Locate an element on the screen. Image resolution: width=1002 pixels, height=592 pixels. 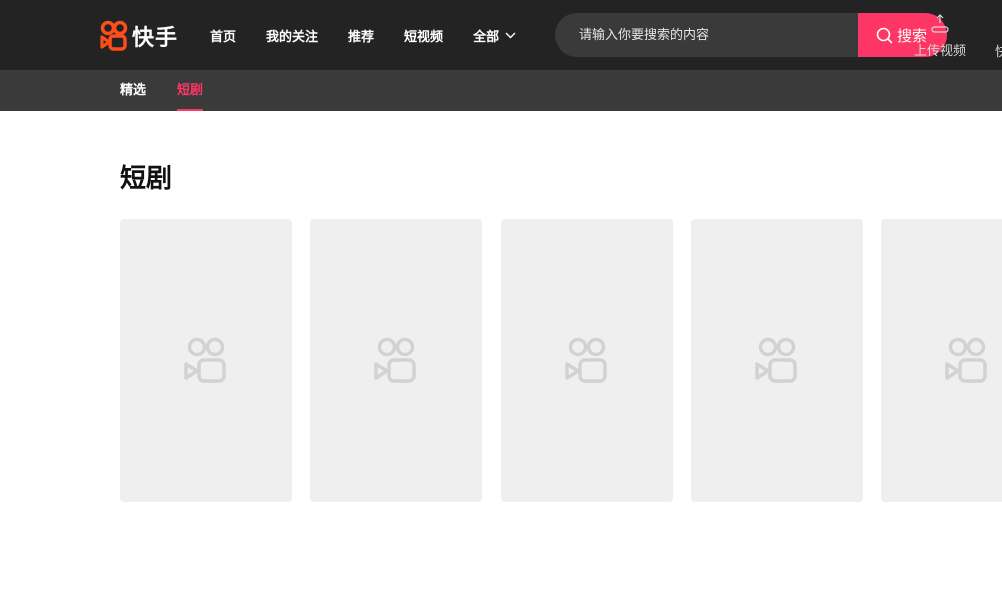
tab-short-drama: 短剧 is located at coordinates (190, 90).